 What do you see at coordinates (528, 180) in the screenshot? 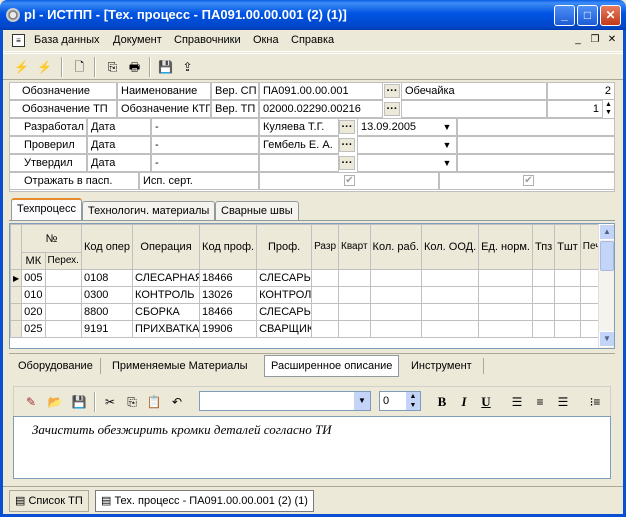
I see `certificate-checkbox: ✔` at bounding box center [528, 180].